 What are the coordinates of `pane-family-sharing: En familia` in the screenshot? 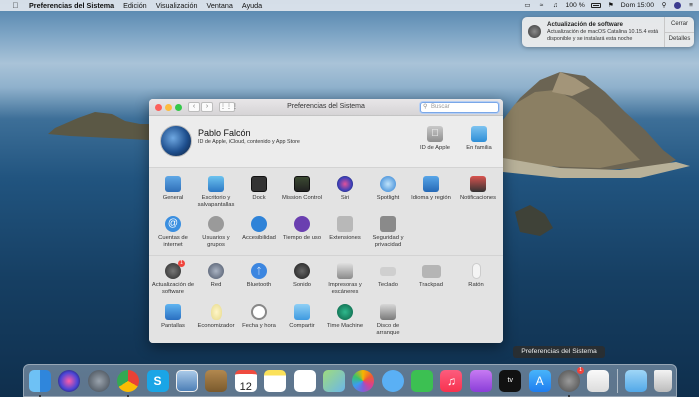 It's located at (479, 138).